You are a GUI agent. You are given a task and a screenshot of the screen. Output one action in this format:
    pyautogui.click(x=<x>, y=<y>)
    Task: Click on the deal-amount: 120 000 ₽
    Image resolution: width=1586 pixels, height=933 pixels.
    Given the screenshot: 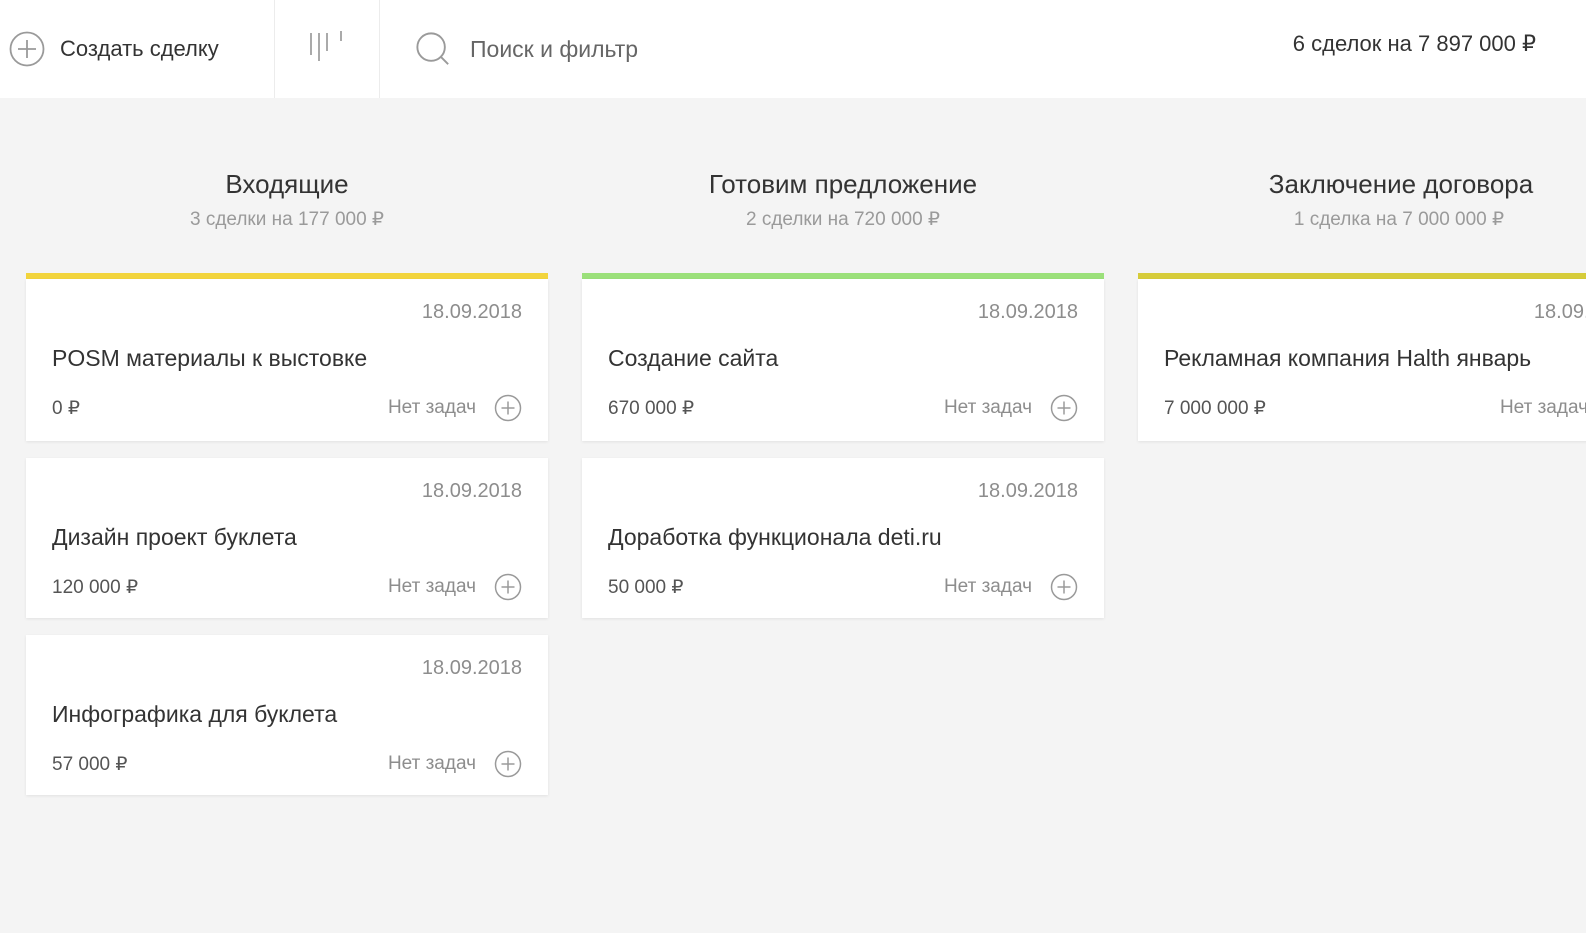 What is the action you would take?
    pyautogui.click(x=95, y=587)
    